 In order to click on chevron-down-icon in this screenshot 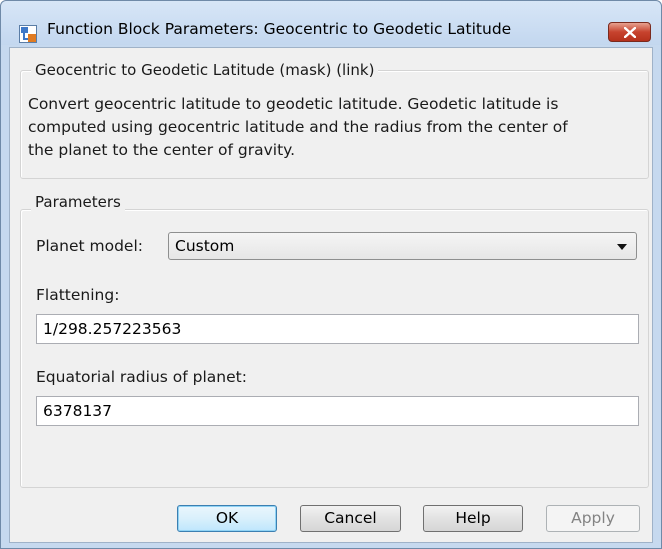, I will do `click(622, 247)`.